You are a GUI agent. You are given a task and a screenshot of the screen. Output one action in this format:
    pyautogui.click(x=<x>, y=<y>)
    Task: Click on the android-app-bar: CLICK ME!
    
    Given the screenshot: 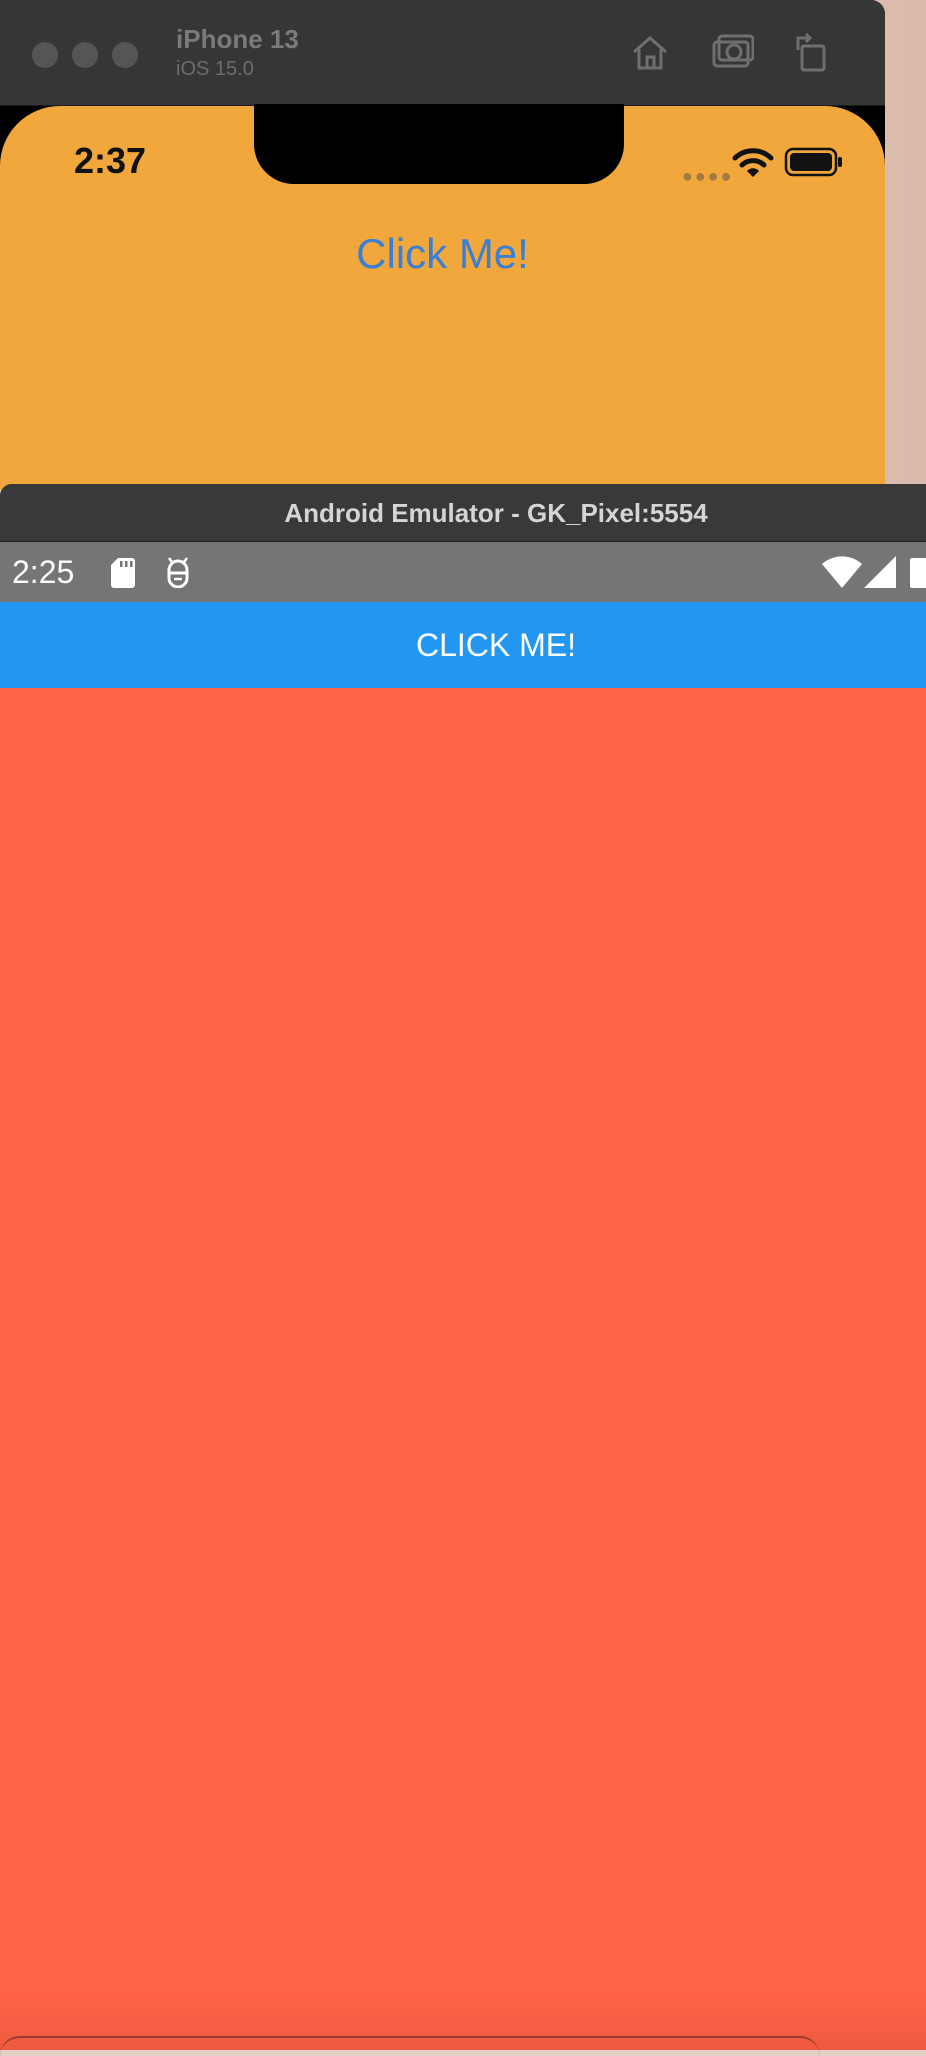 What is the action you would take?
    pyautogui.click(x=463, y=645)
    